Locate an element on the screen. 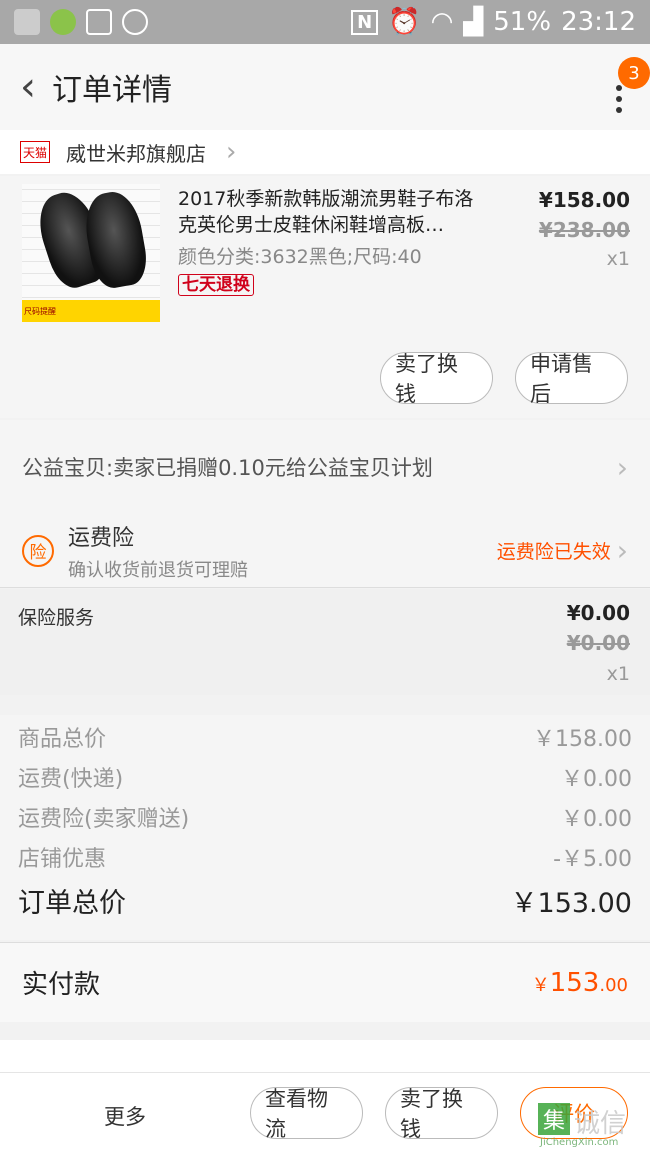 Image resolution: width=650 pixels, height=1155 pixels. summary-label: 运费(快递) is located at coordinates (71, 779).